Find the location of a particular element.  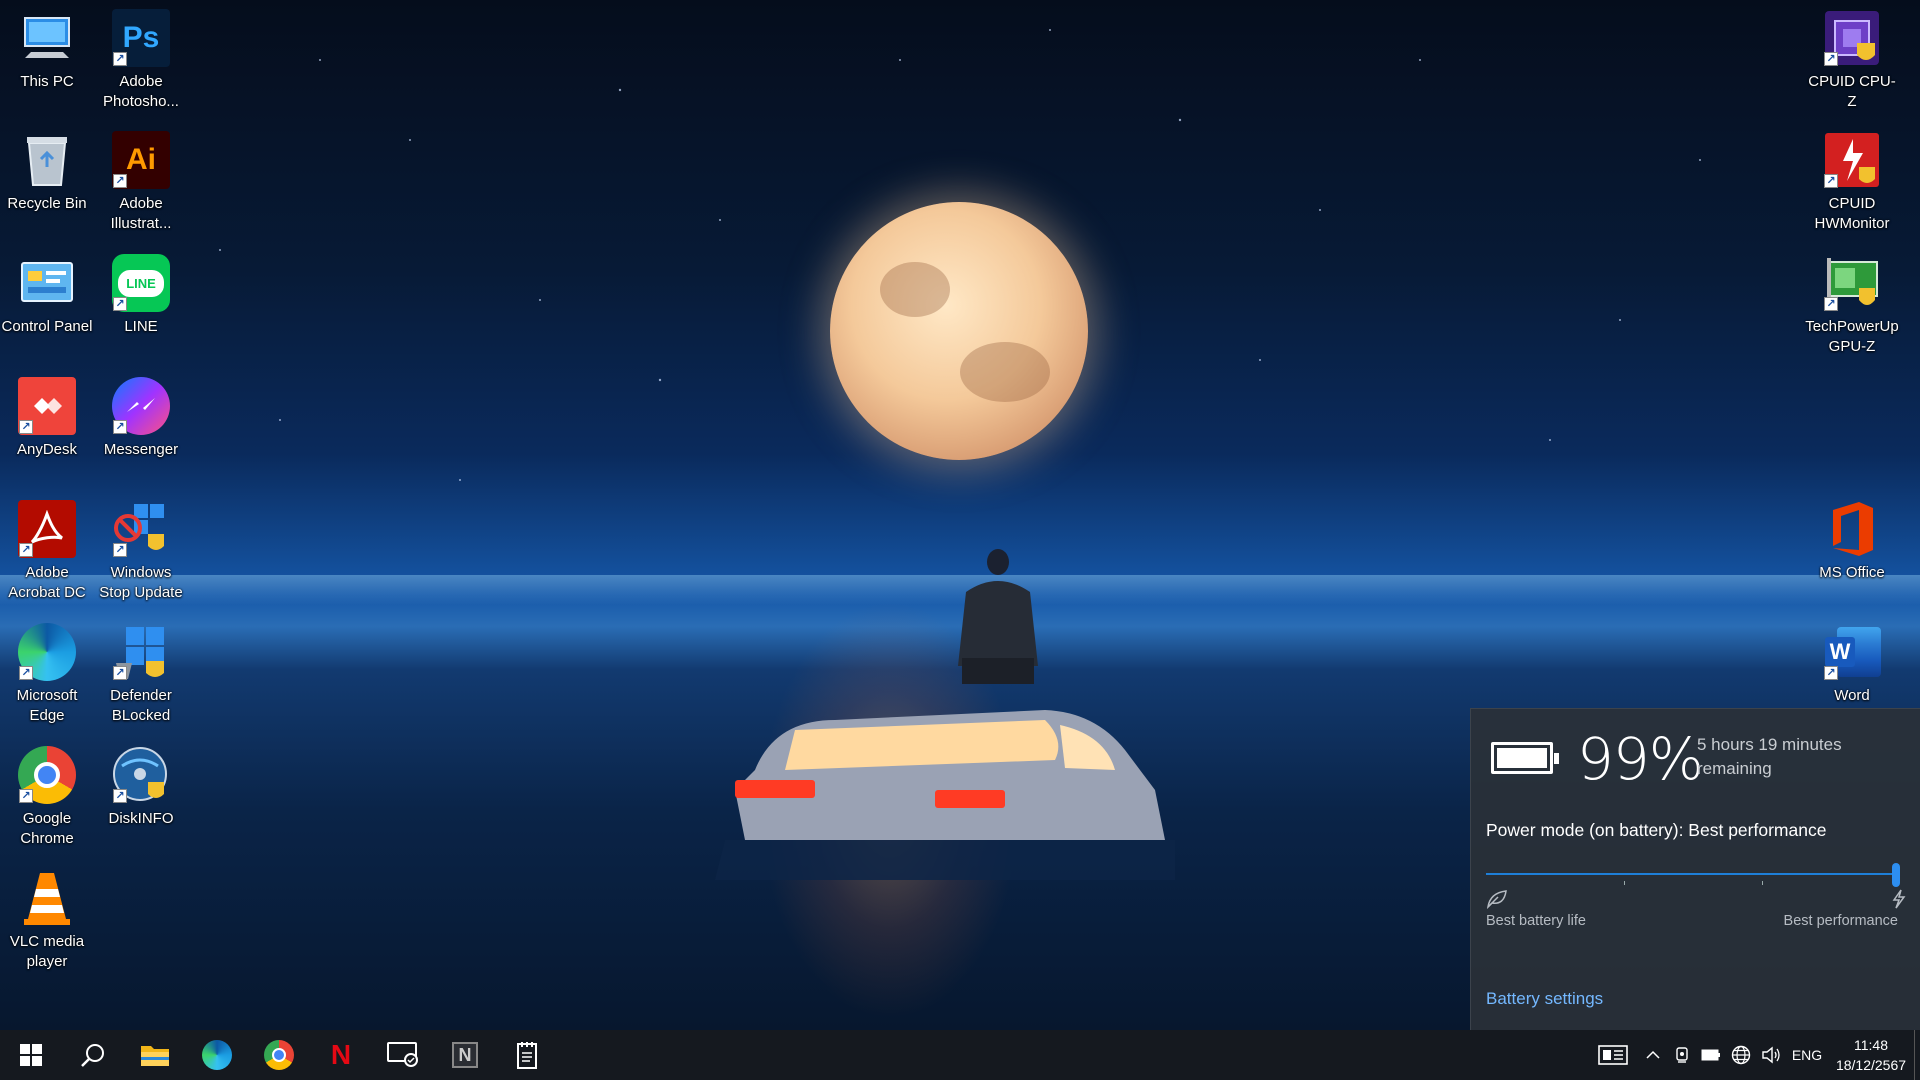

line-icon: LINE ↗ is located at coordinates (141, 283).